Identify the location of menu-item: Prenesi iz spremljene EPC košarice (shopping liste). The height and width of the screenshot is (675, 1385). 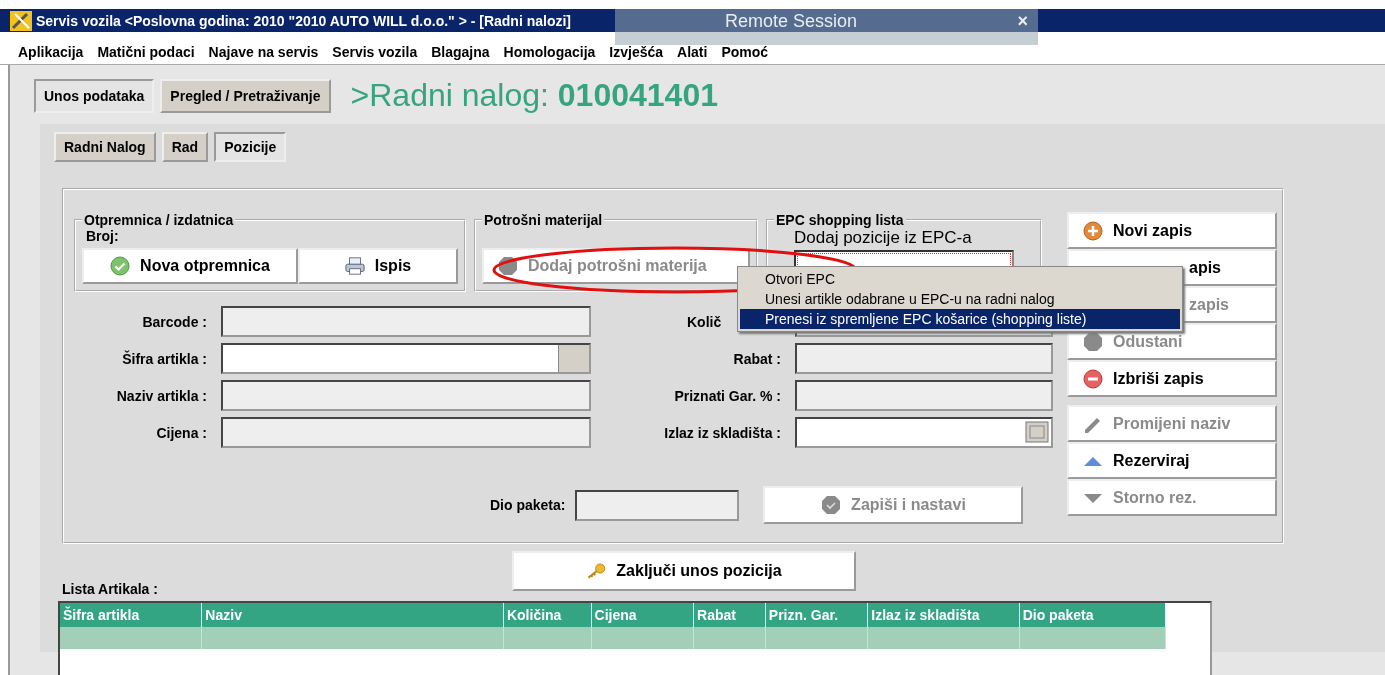
(960, 319).